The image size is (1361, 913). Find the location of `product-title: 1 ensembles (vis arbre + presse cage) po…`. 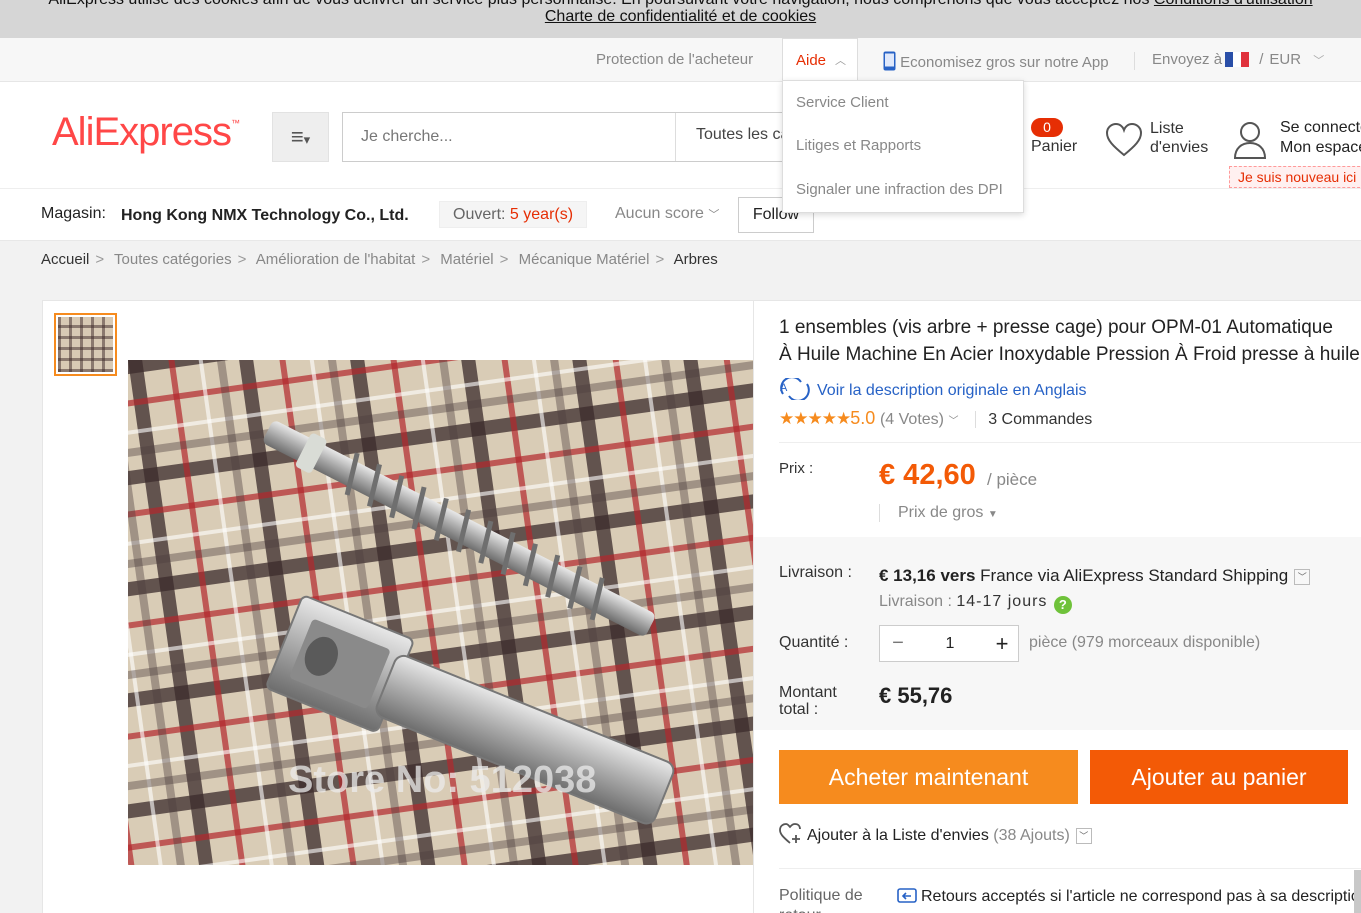

product-title: 1 ensembles (vis arbre + presse cage) po… is located at coordinates (1070, 341).